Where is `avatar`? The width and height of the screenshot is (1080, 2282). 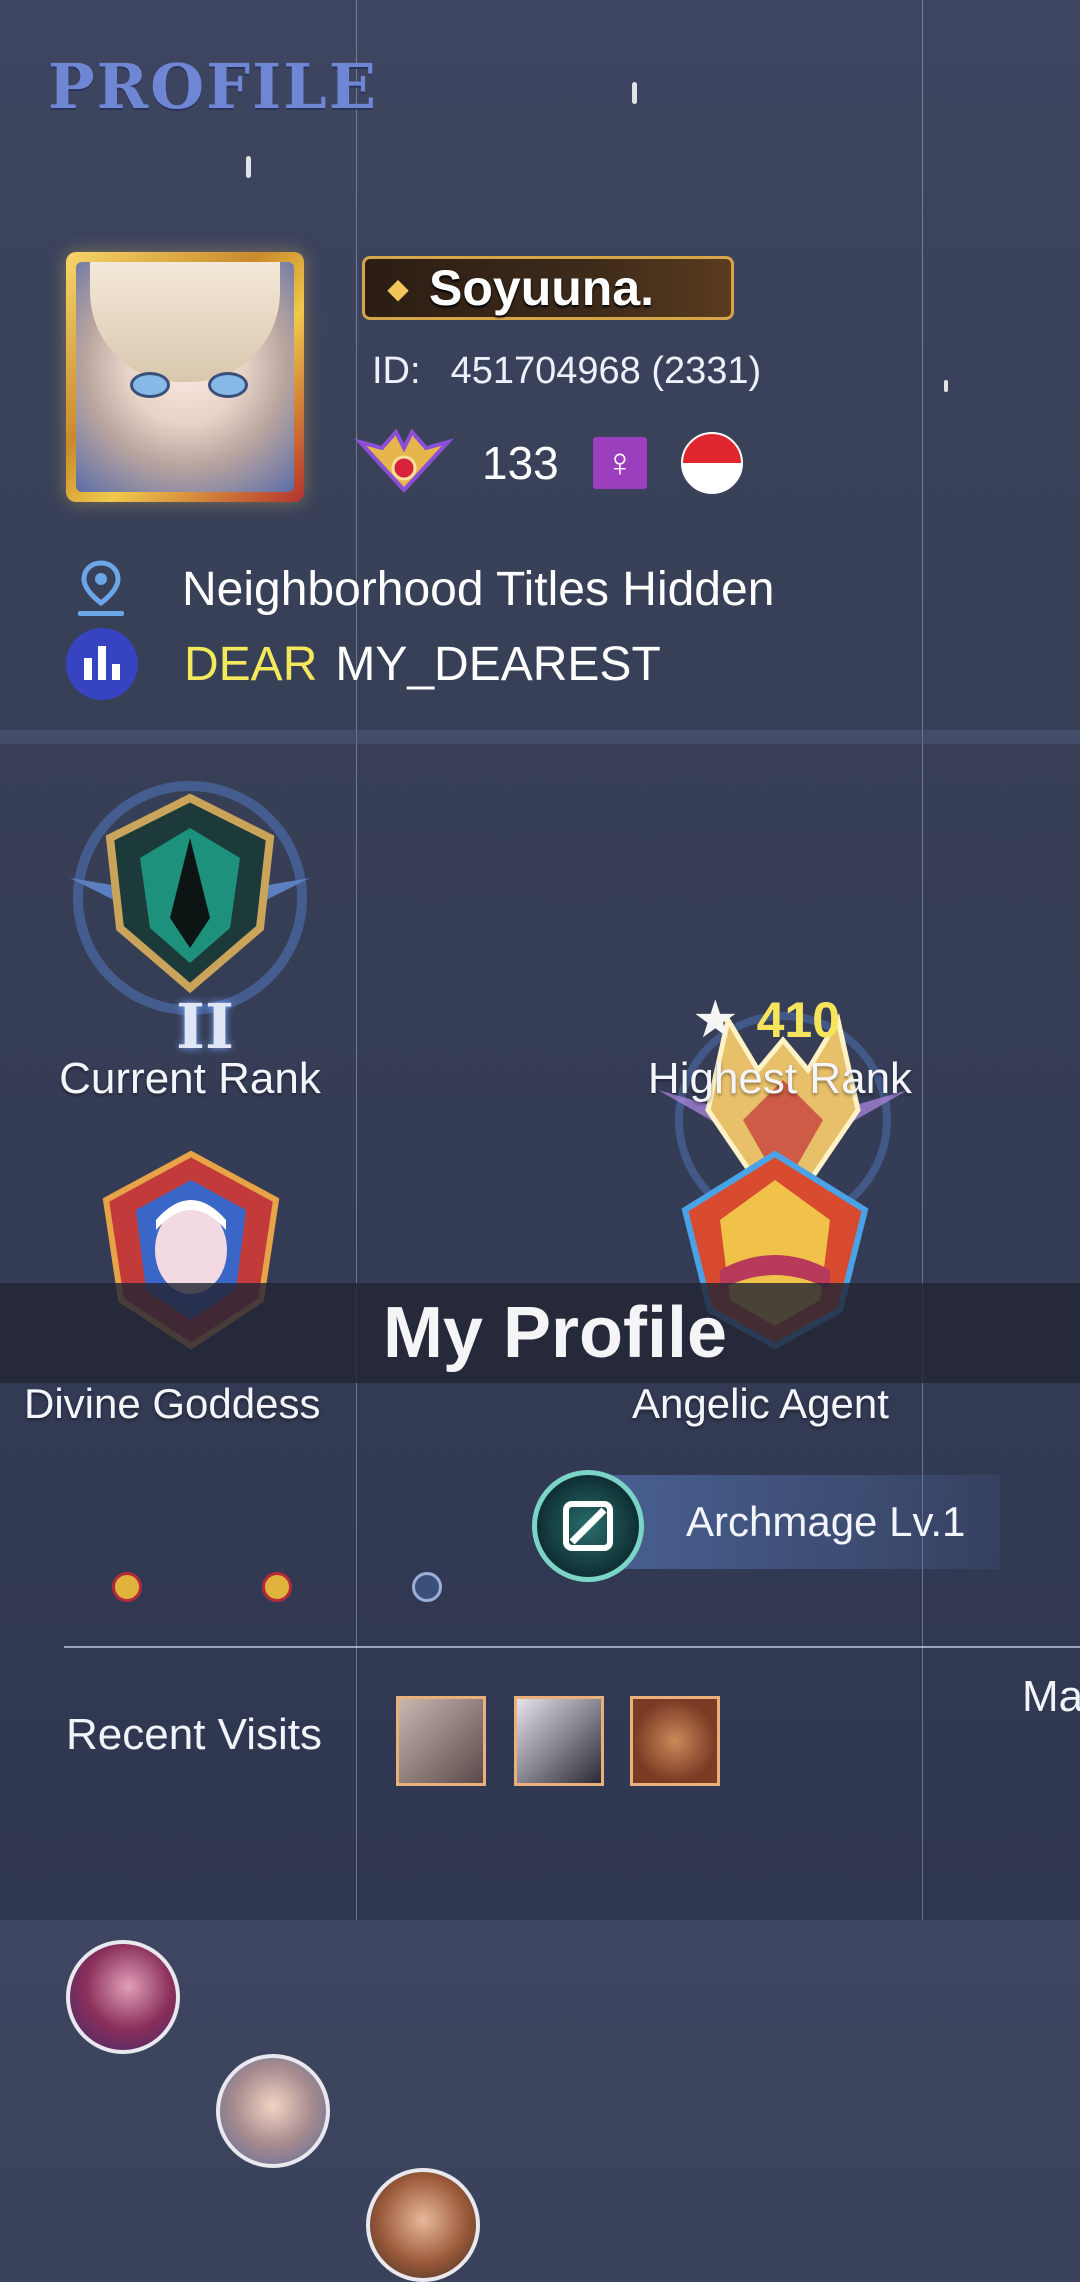
avatar is located at coordinates (185, 377).